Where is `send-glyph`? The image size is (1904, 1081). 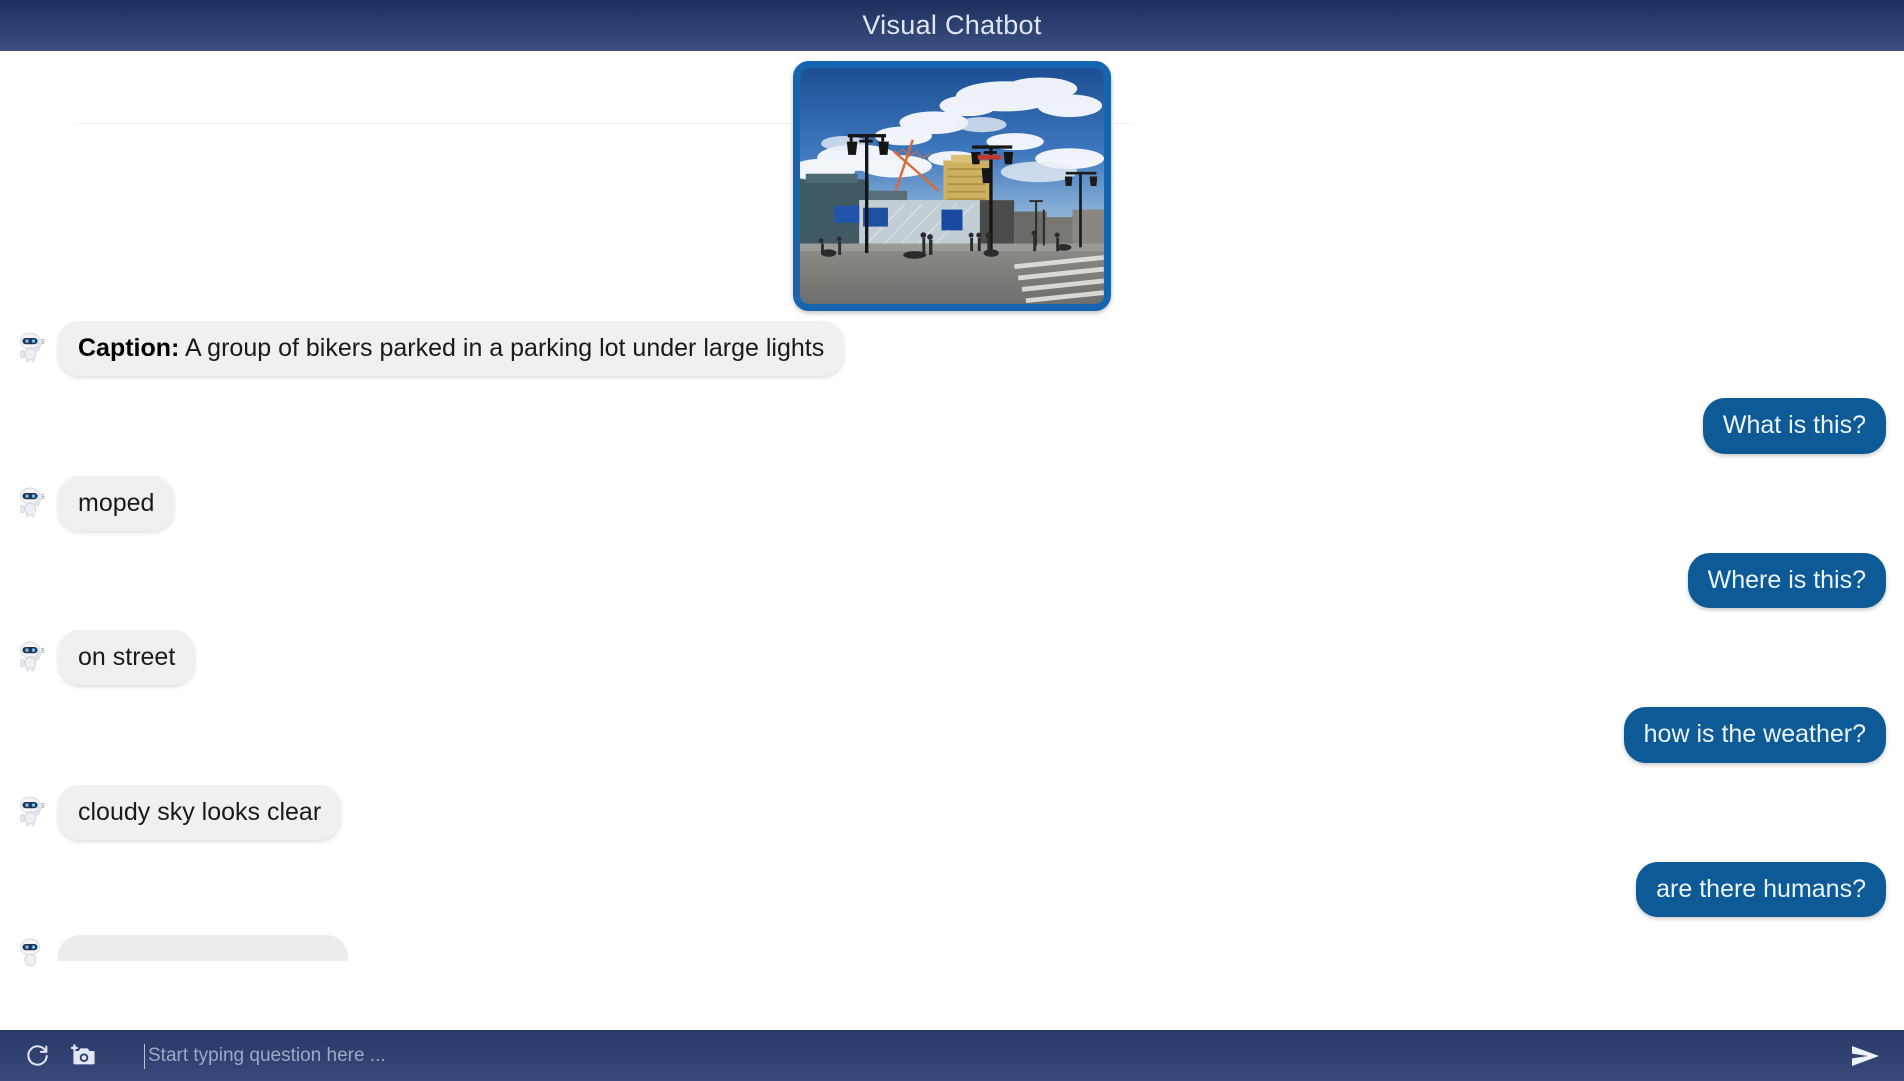
send-glyph is located at coordinates (1865, 1055).